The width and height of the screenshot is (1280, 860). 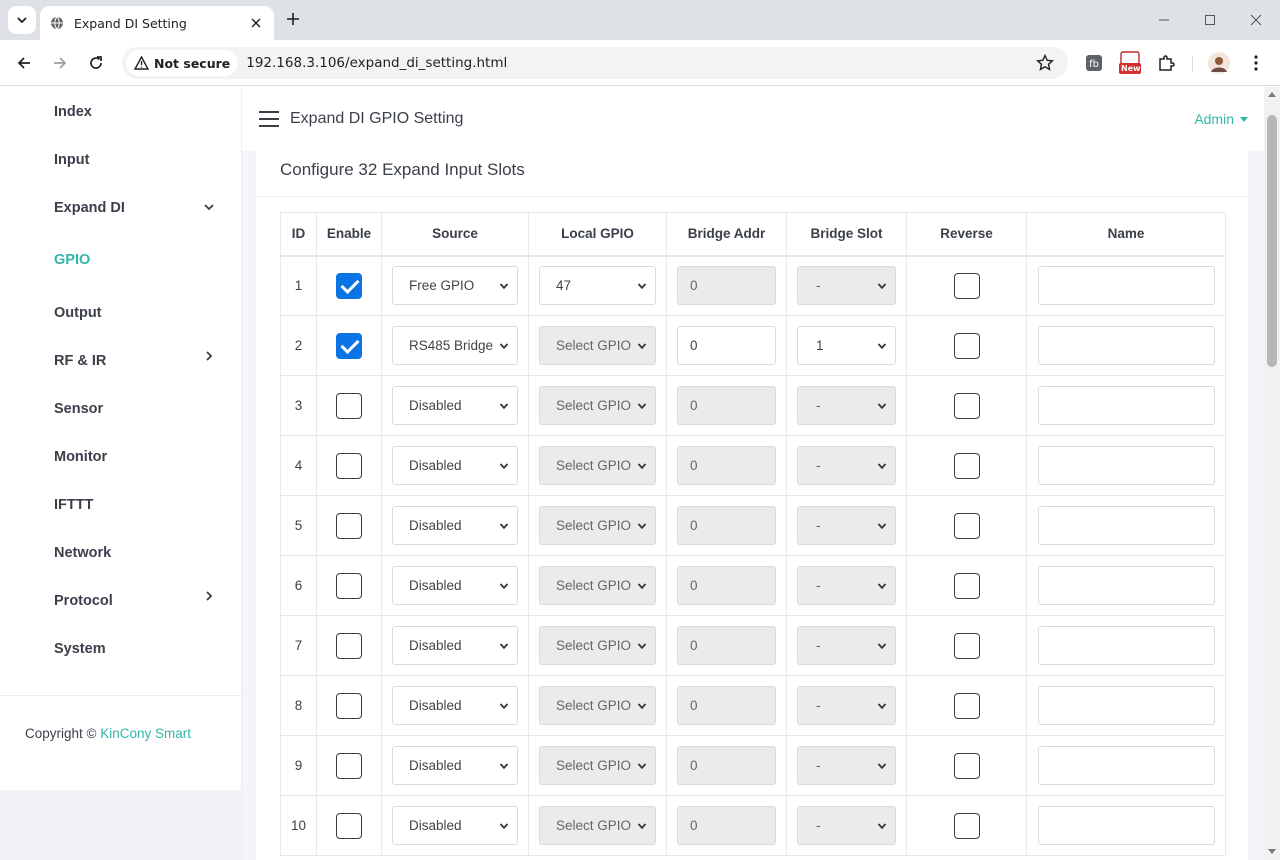 What do you see at coordinates (73, 112) in the screenshot?
I see `sidebar-item-index: Index` at bounding box center [73, 112].